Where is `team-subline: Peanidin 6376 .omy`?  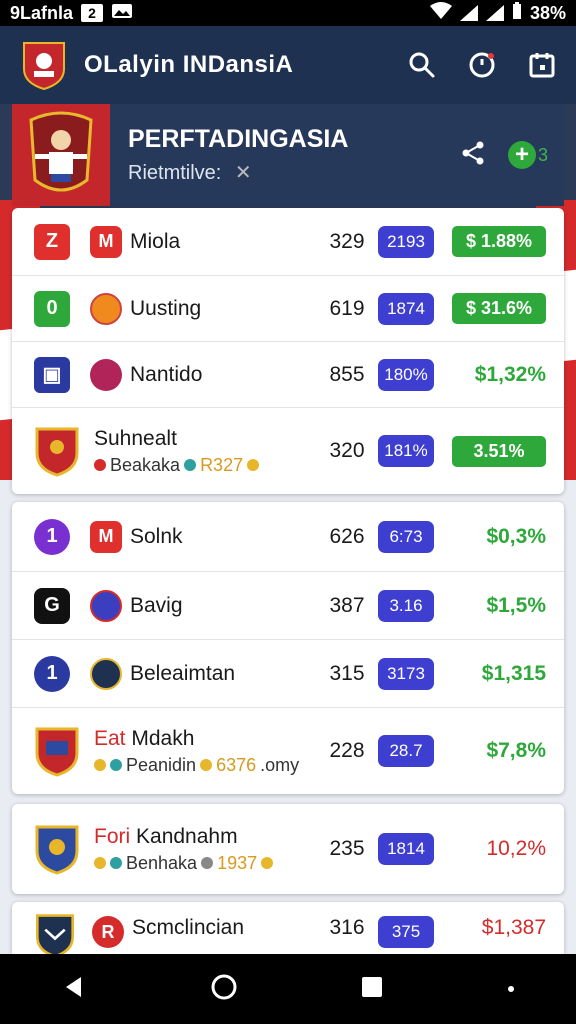
team-subline: Peanidin 6376 .omy is located at coordinates (207, 765).